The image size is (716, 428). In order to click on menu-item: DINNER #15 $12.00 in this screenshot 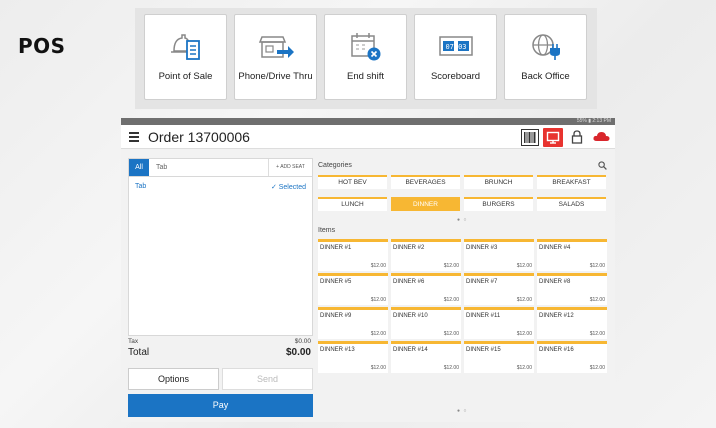, I will do `click(499, 357)`.